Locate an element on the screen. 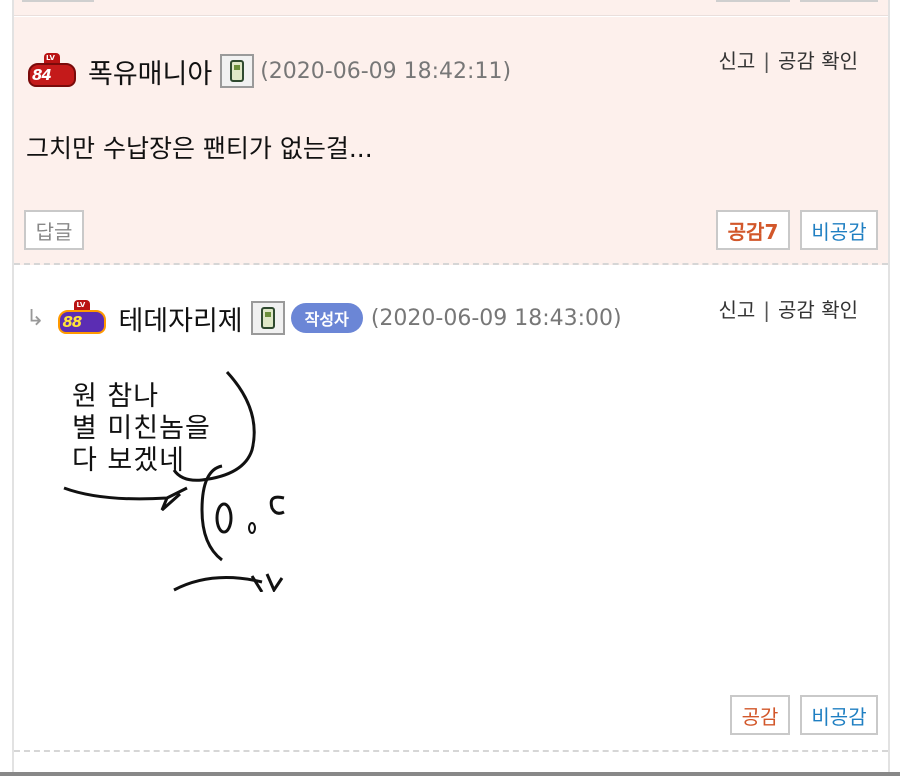 Image resolution: width=900 pixels, height=776 pixels. comment-date: (2020-06-09 18:43:00) is located at coordinates (496, 318).